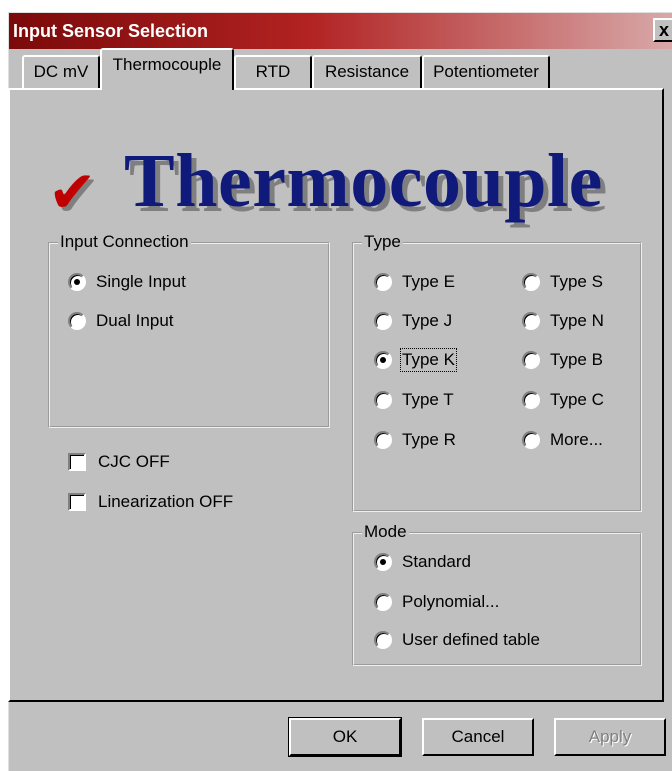  I want to click on tab-label: DC mV, so click(61, 71).